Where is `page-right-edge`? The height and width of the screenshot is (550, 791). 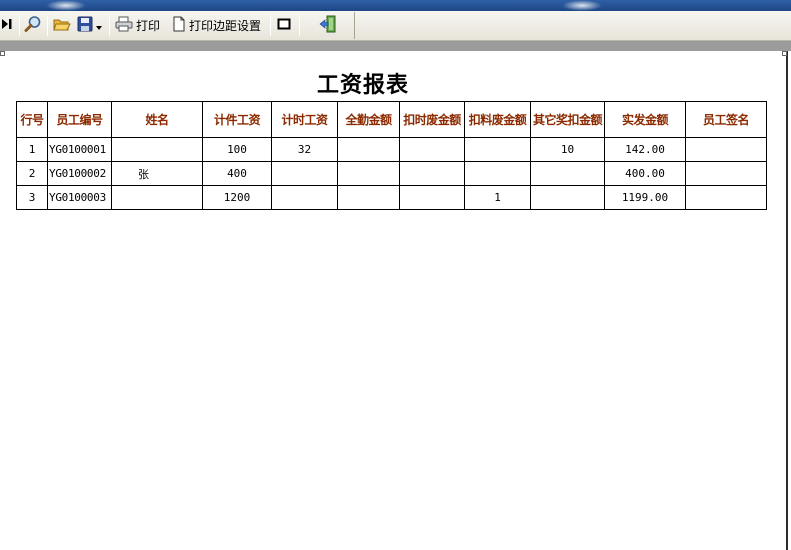
page-right-edge is located at coordinates (787, 300).